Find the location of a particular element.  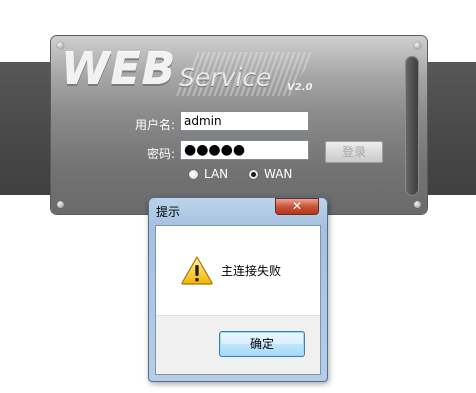

web-service-logo: WEB Service V2.0 is located at coordinates (193, 71).